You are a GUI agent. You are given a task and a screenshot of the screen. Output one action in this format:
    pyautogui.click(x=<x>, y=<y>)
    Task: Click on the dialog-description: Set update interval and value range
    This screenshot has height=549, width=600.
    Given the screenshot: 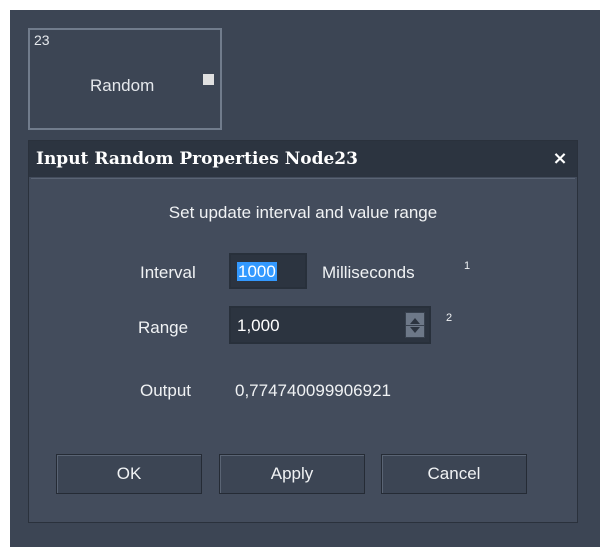 What is the action you would take?
    pyautogui.click(x=303, y=212)
    